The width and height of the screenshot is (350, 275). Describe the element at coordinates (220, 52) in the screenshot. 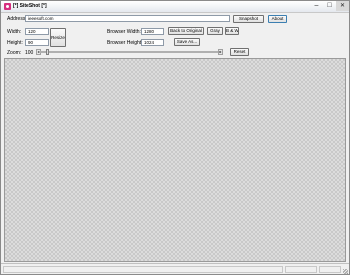

I see `zoom-right-arrow-icon: ▸` at that location.